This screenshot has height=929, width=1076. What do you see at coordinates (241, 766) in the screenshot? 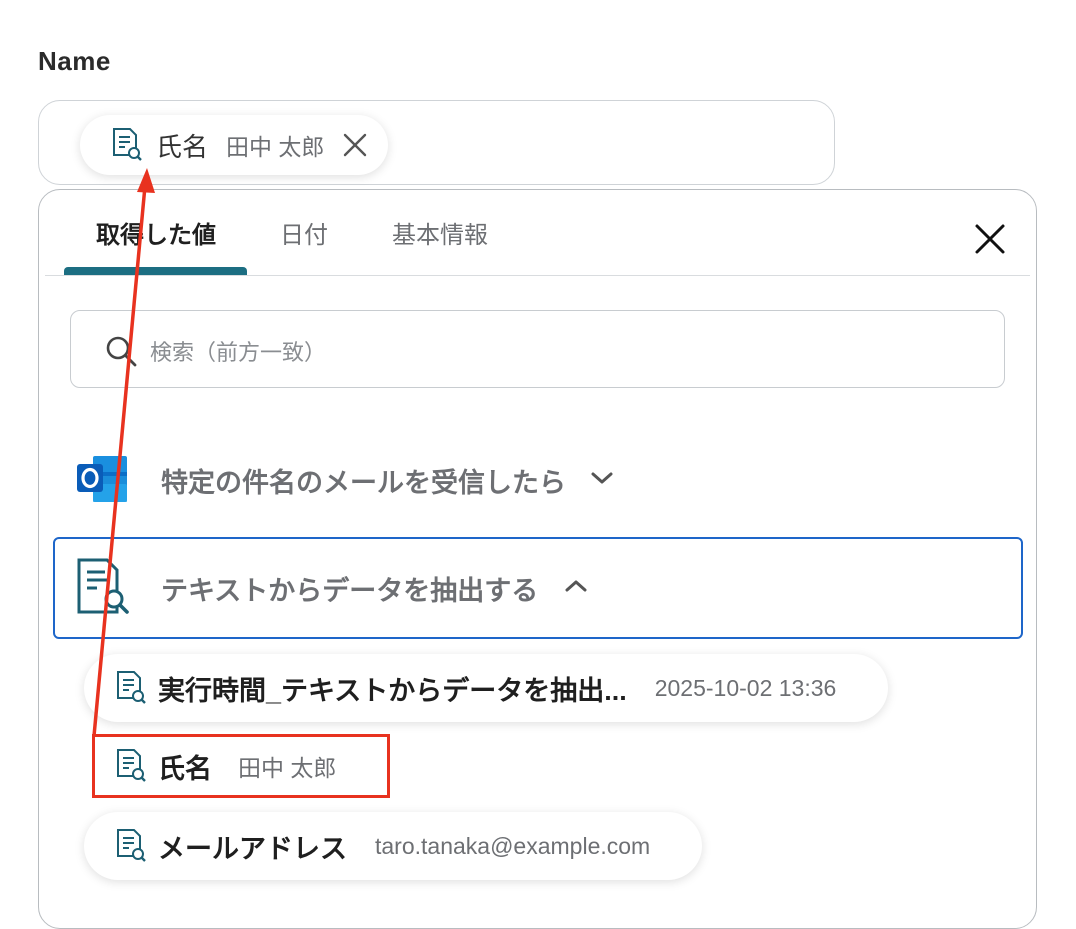
I see `annotation-highlight-box` at bounding box center [241, 766].